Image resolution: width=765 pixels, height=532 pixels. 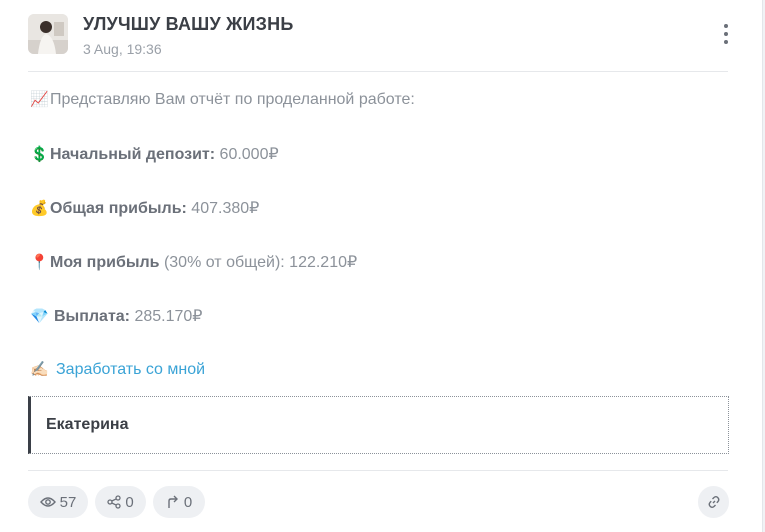 What do you see at coordinates (87, 424) in the screenshot?
I see `signature-name: Екатерина` at bounding box center [87, 424].